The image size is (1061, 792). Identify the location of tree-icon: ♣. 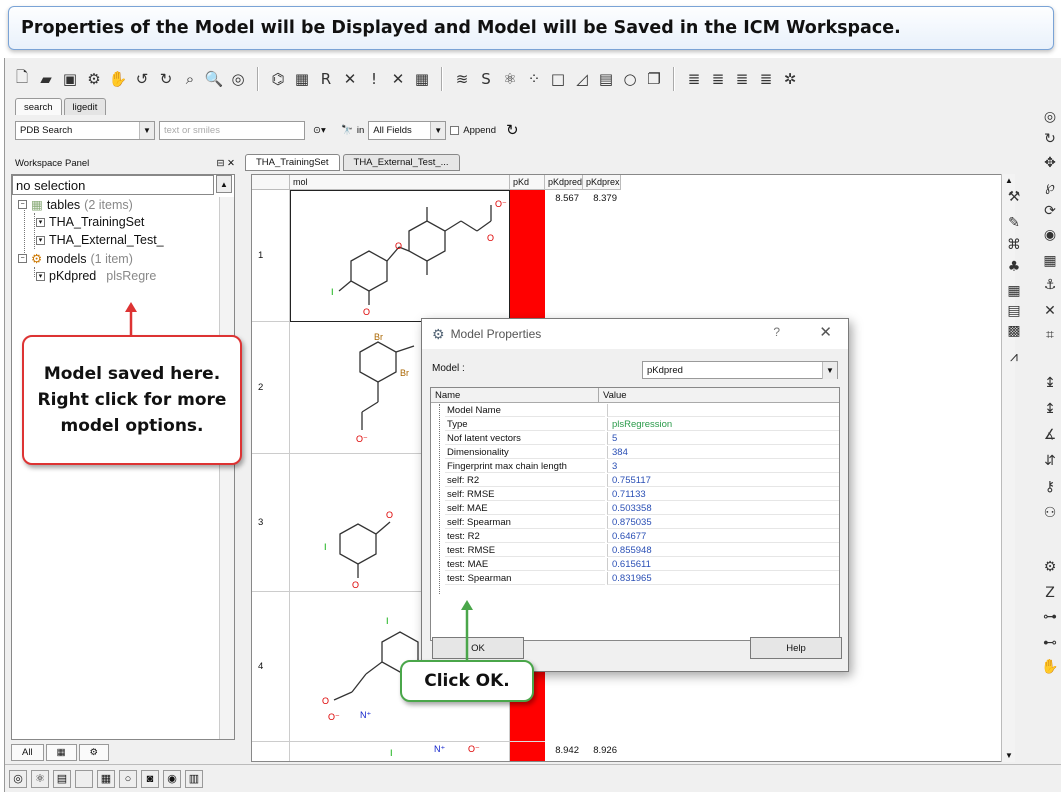
(1014, 267).